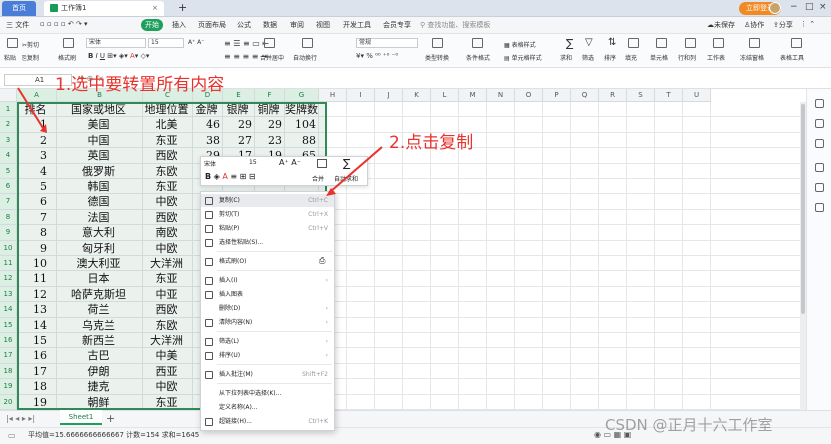 Image resolution: width=831 pixels, height=444 pixels. Describe the element at coordinates (431, 143) in the screenshot. I see `annotation-step2: 2.点击复制` at that location.